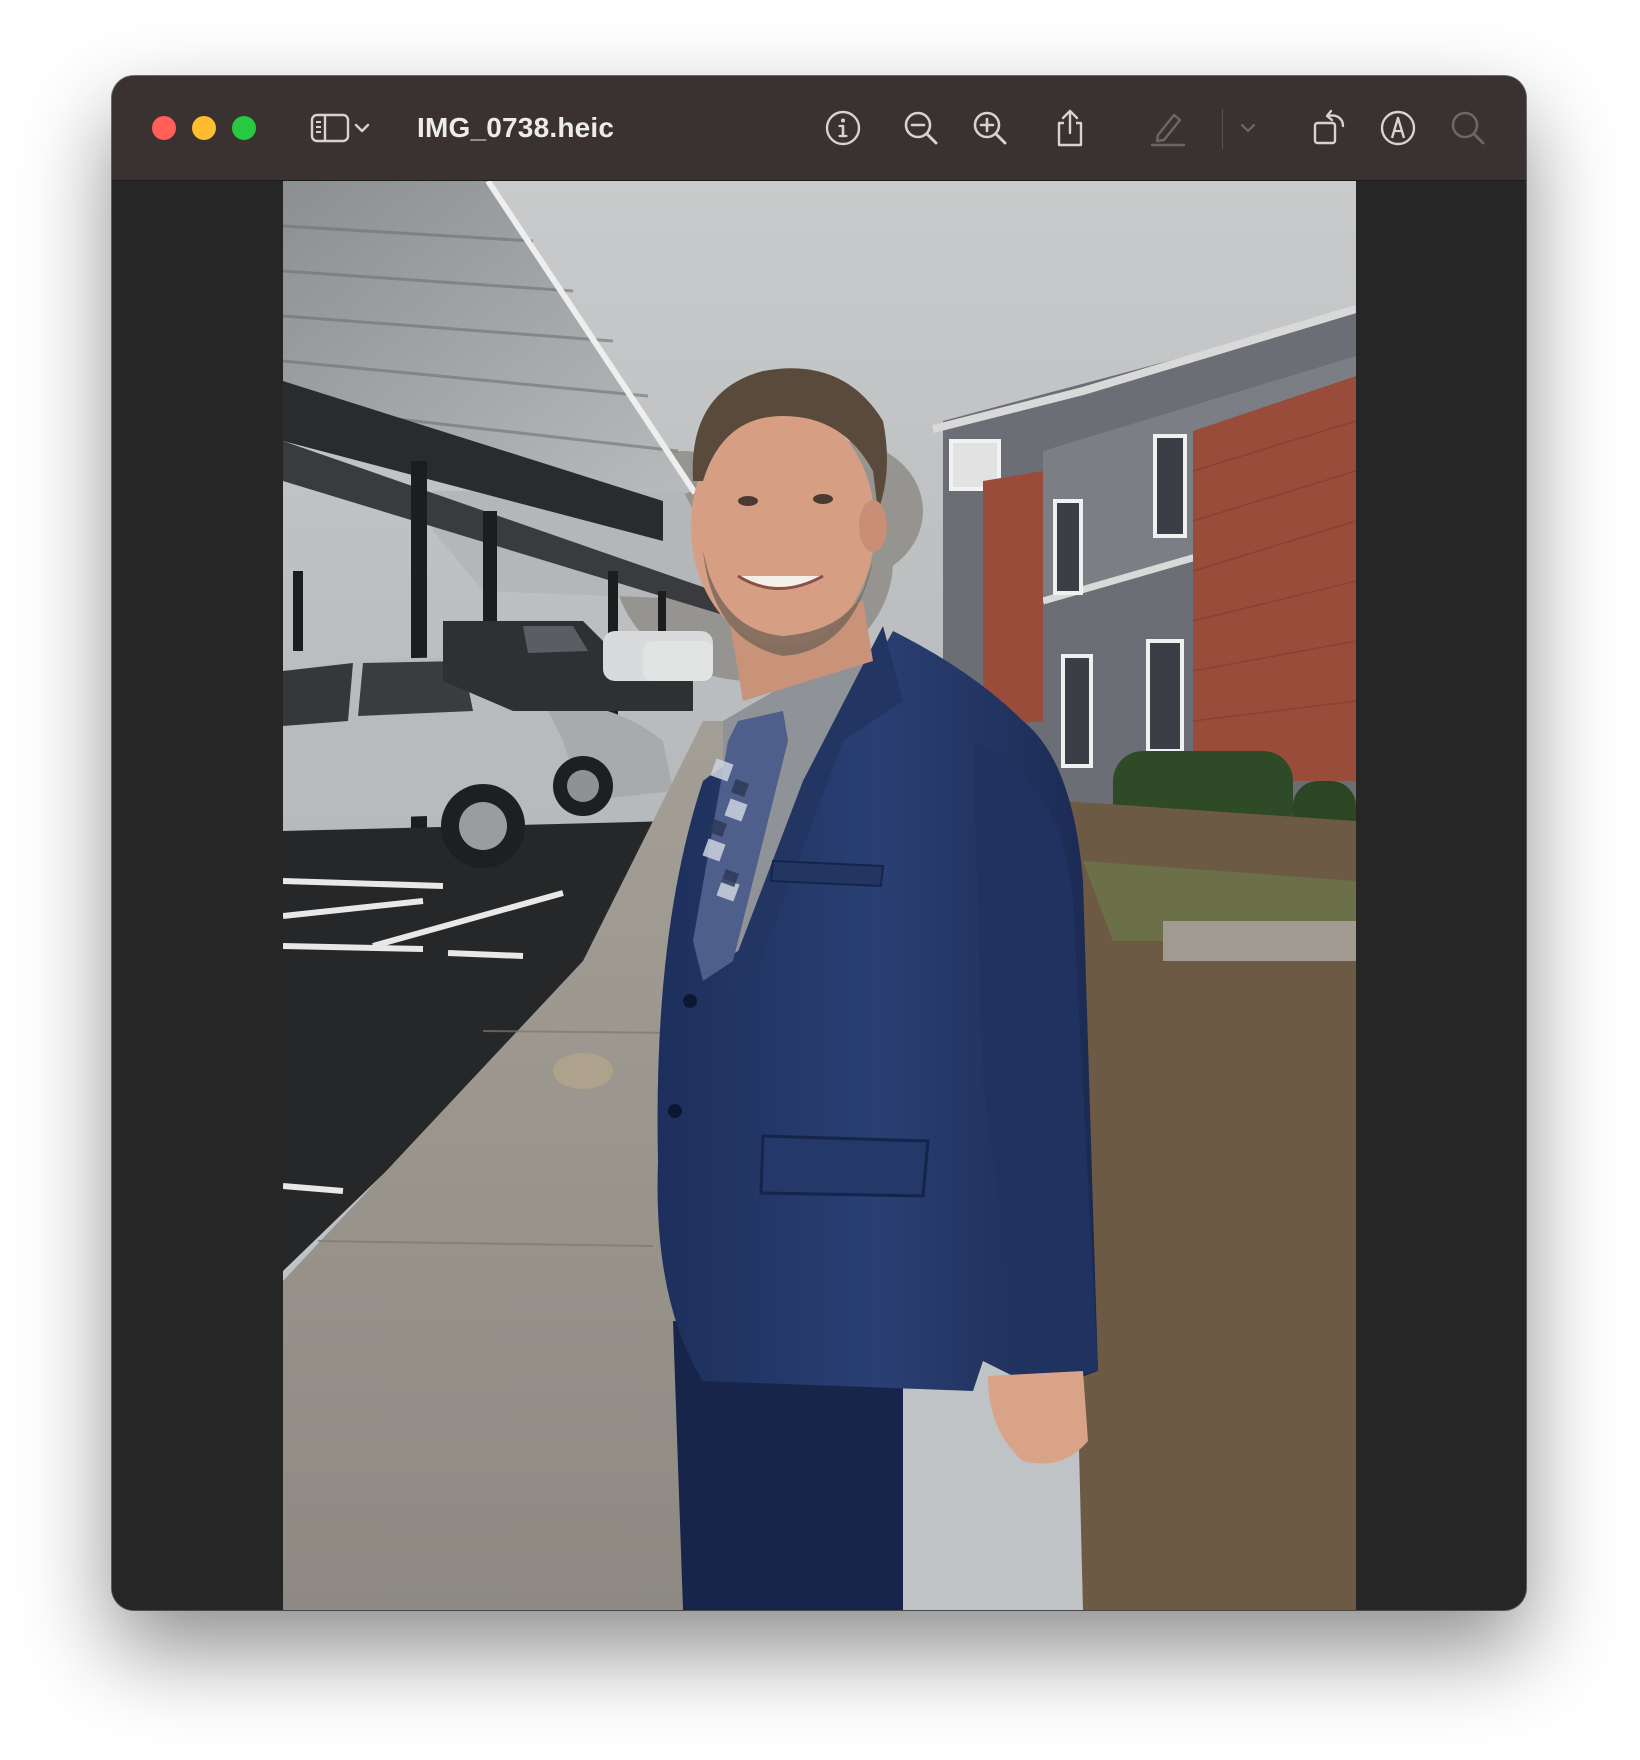 Image resolution: width=1640 pixels, height=1760 pixels. Describe the element at coordinates (819, 128) in the screenshot. I see `title-bar: IMG_0738.heic` at that location.